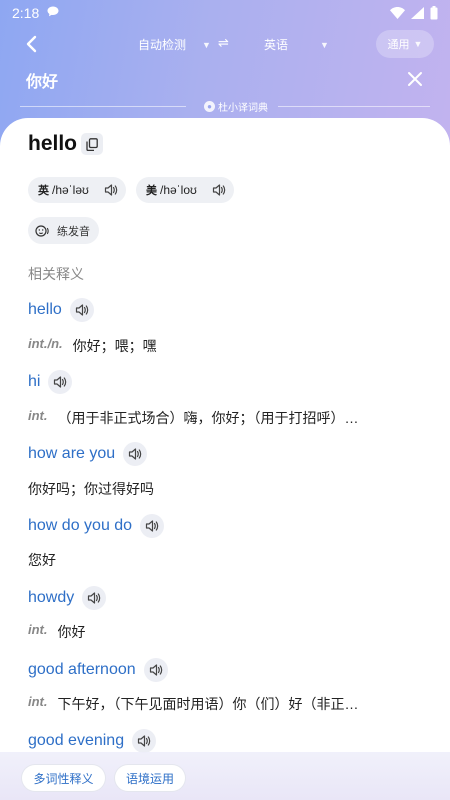  What do you see at coordinates (151, 191) in the screenshot?
I see `region-label: 美` at bounding box center [151, 191].